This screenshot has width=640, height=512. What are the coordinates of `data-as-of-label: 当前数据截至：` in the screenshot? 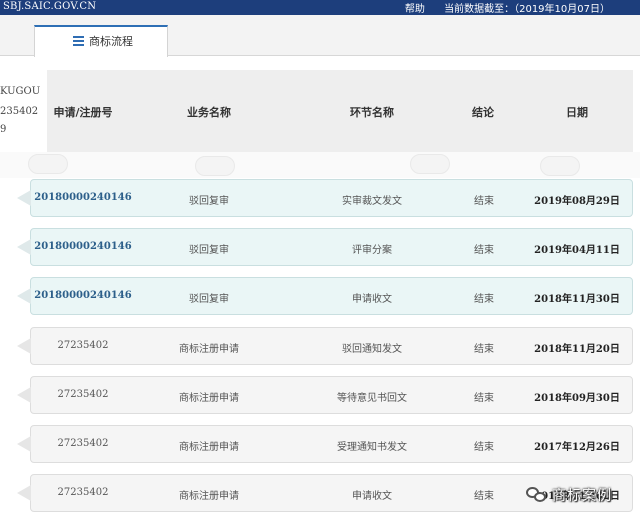 It's located at (479, 9).